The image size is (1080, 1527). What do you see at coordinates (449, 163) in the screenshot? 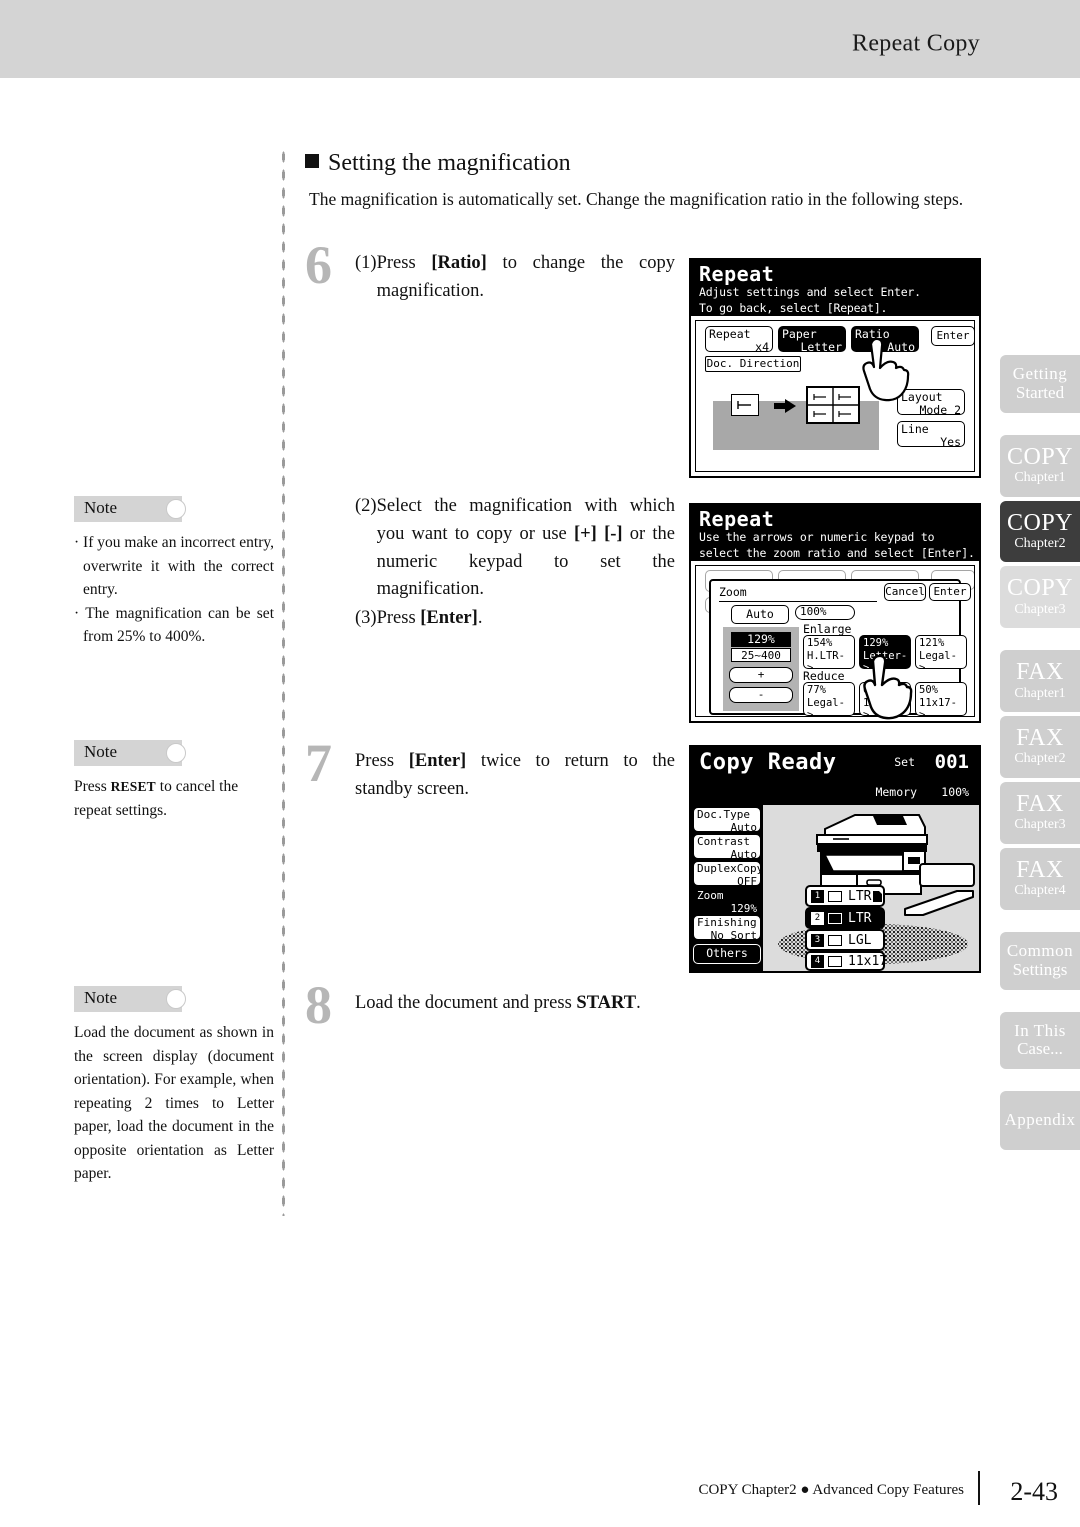
I see `section-heading-text: Setting the magnification` at bounding box center [449, 163].